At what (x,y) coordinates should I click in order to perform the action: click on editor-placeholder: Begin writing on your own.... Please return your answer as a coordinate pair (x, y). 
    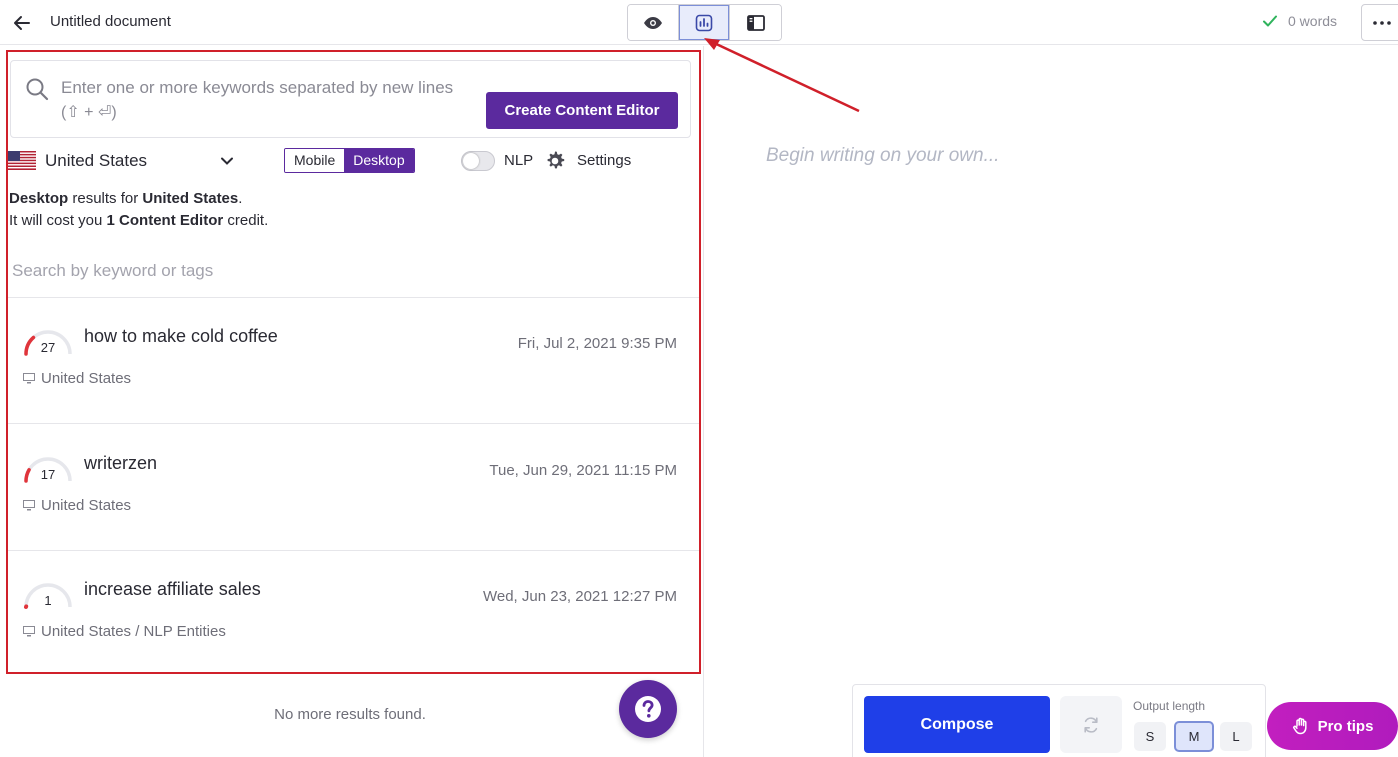
    Looking at the image, I should click on (882, 156).